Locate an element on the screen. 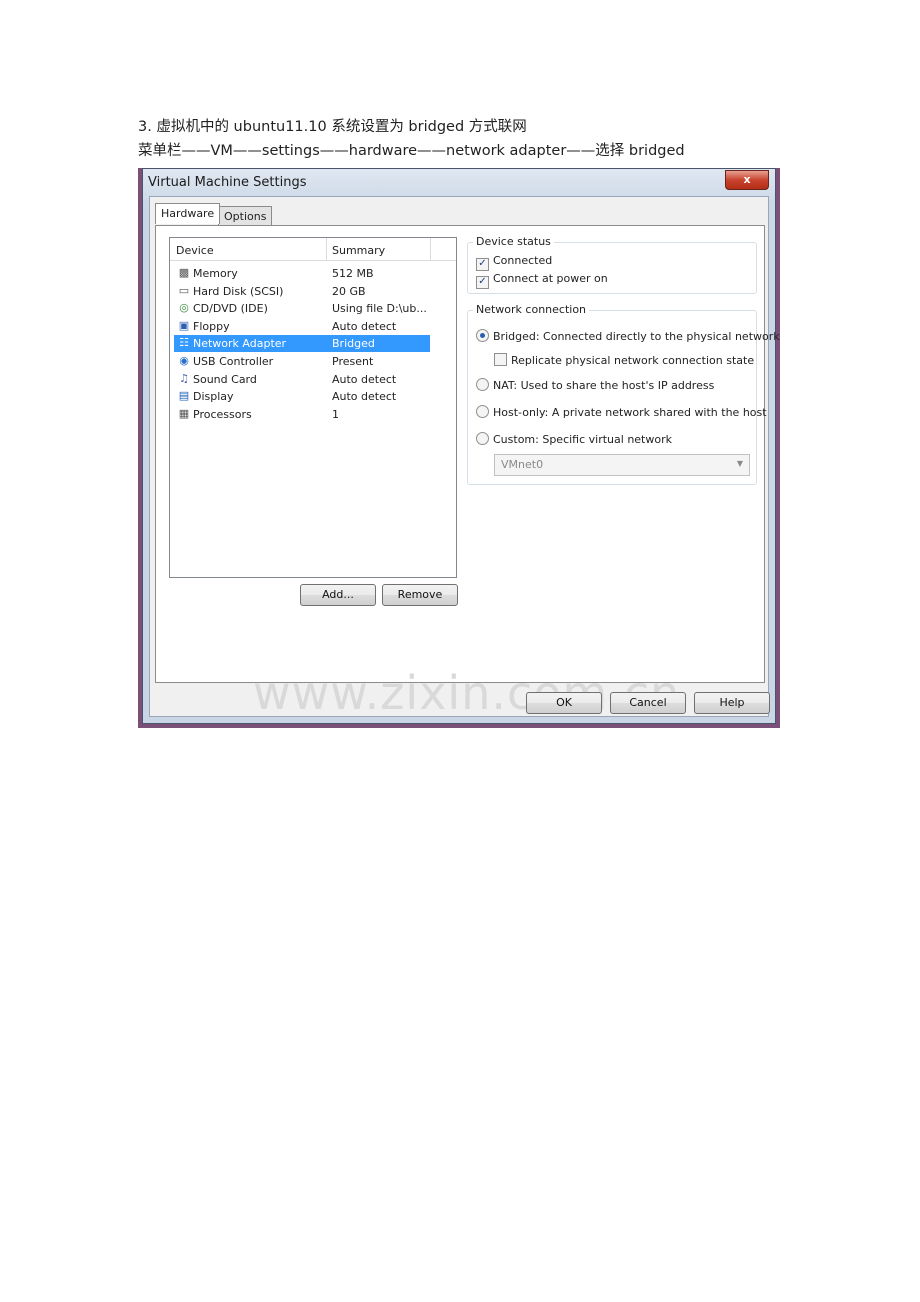  device-status-label: Device status is located at coordinates (513, 241).